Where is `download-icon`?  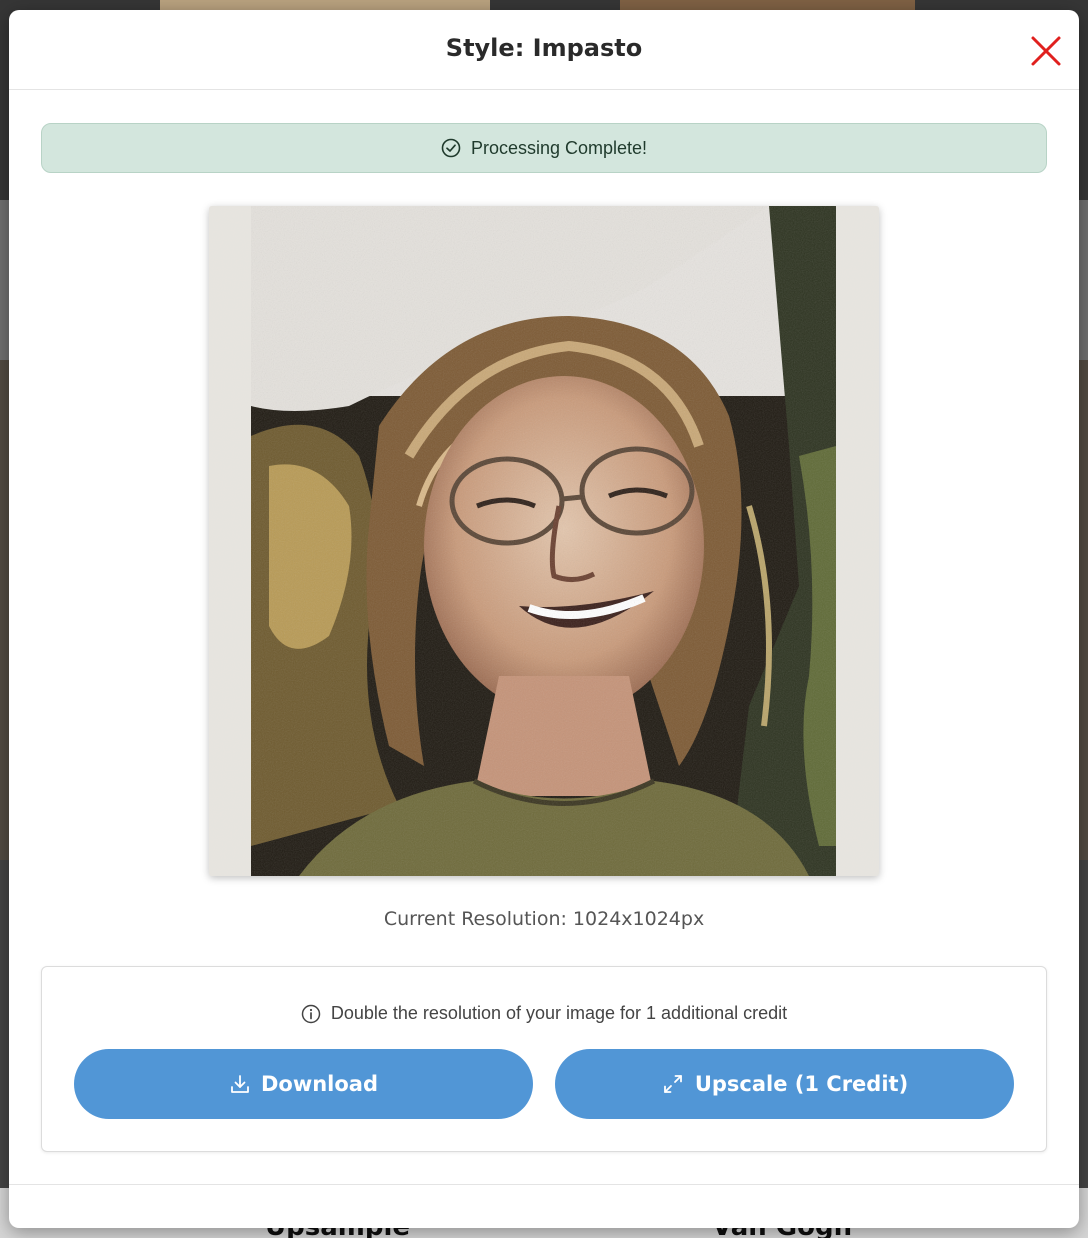 download-icon is located at coordinates (240, 1084).